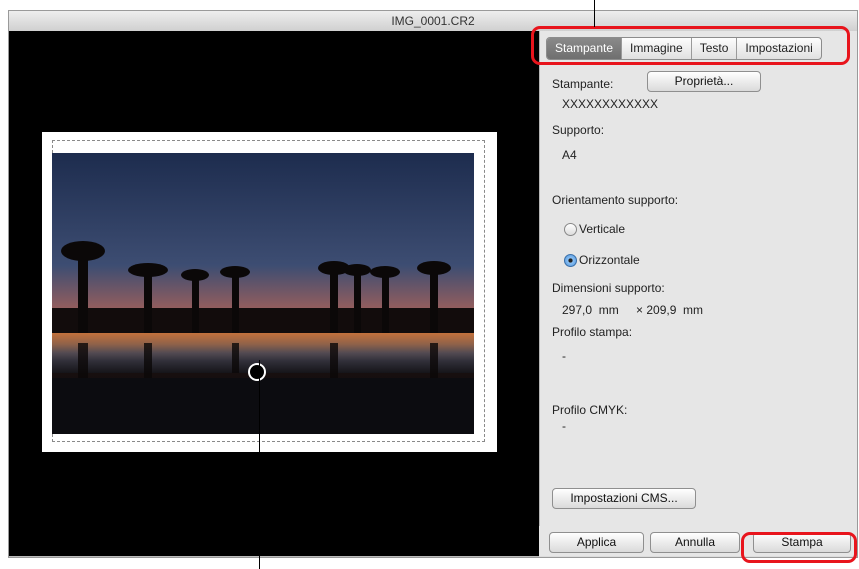  I want to click on orientation-label: Orientamento supporto:, so click(615, 200).